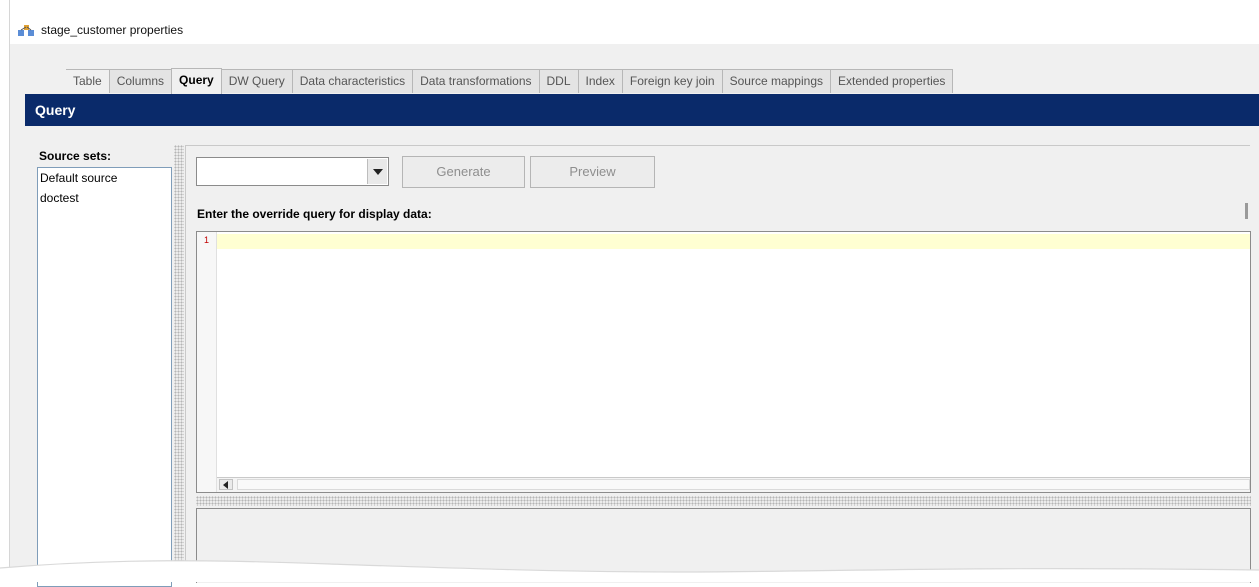 Image resolution: width=1259 pixels, height=587 pixels. What do you see at coordinates (88, 81) in the screenshot?
I see `tab-table: Table` at bounding box center [88, 81].